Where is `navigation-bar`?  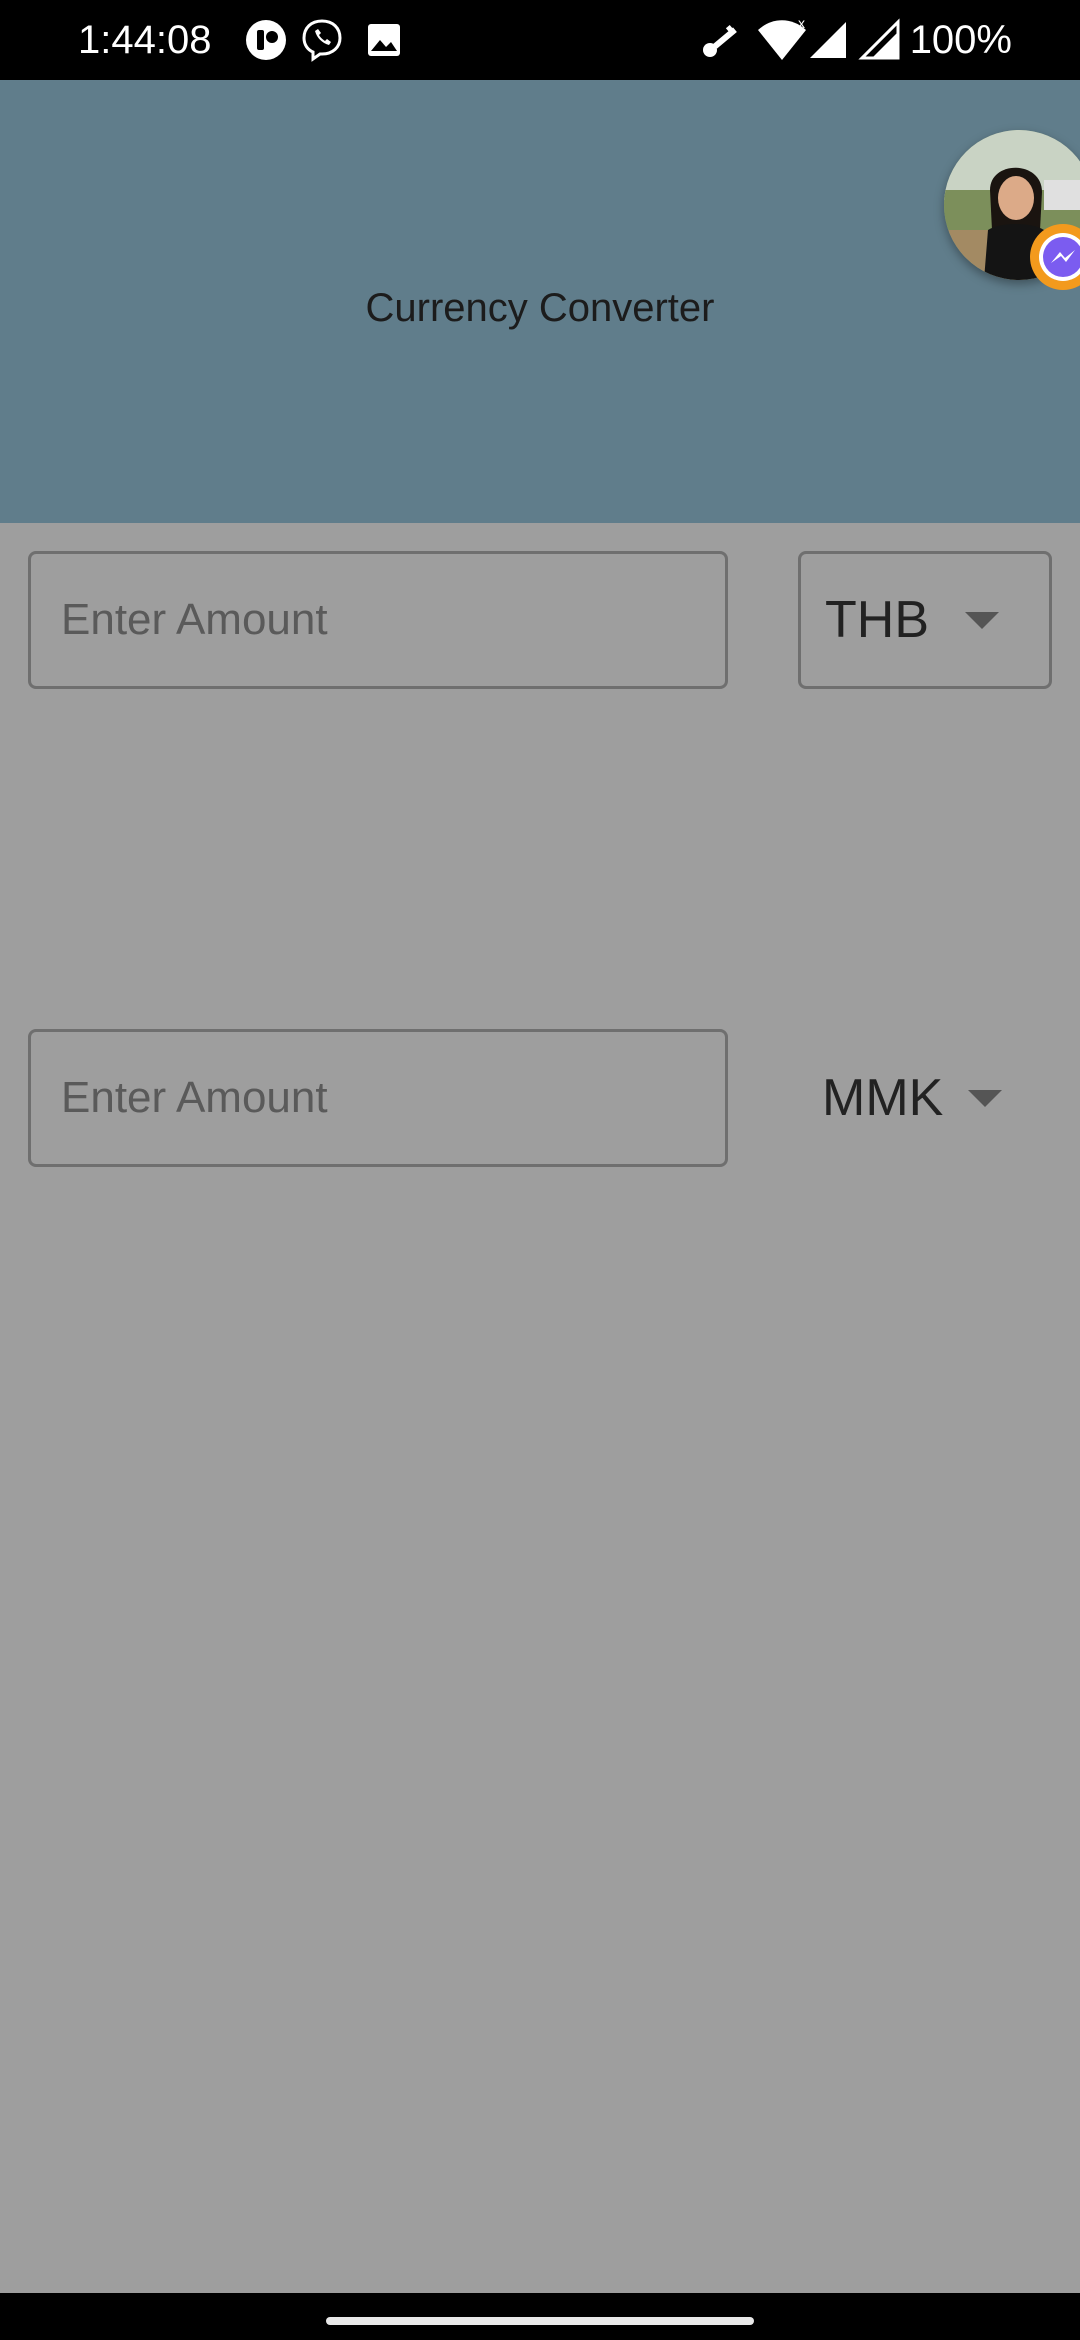 navigation-bar is located at coordinates (540, 2316).